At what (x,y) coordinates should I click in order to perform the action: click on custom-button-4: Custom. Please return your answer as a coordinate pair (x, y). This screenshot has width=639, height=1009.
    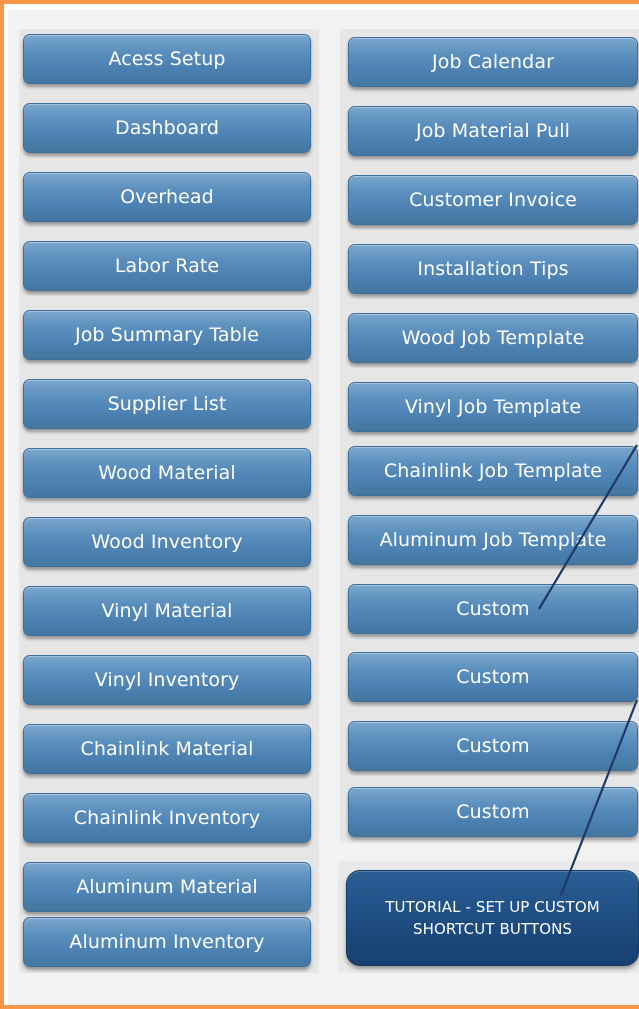
    Looking at the image, I should click on (493, 812).